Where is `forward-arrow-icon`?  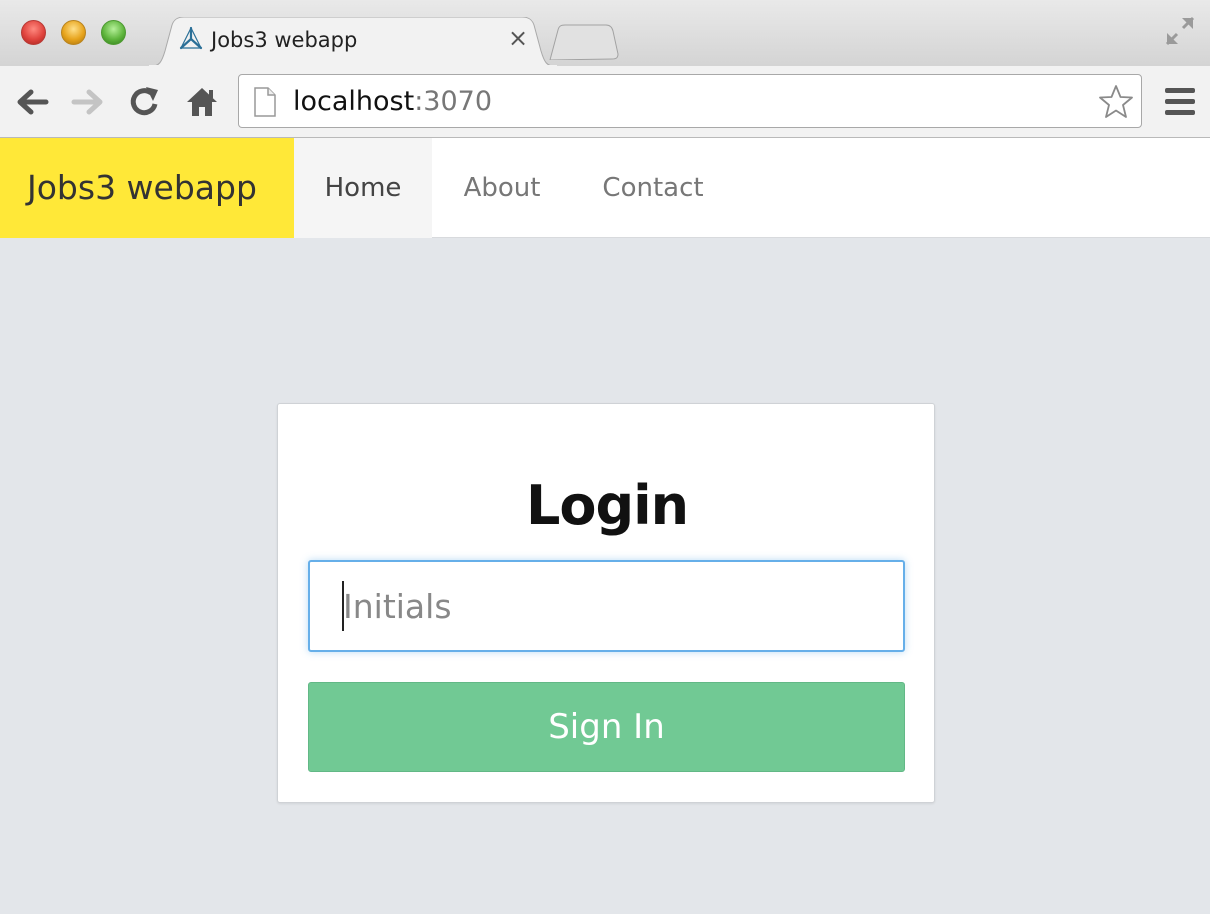
forward-arrow-icon is located at coordinates (88, 102).